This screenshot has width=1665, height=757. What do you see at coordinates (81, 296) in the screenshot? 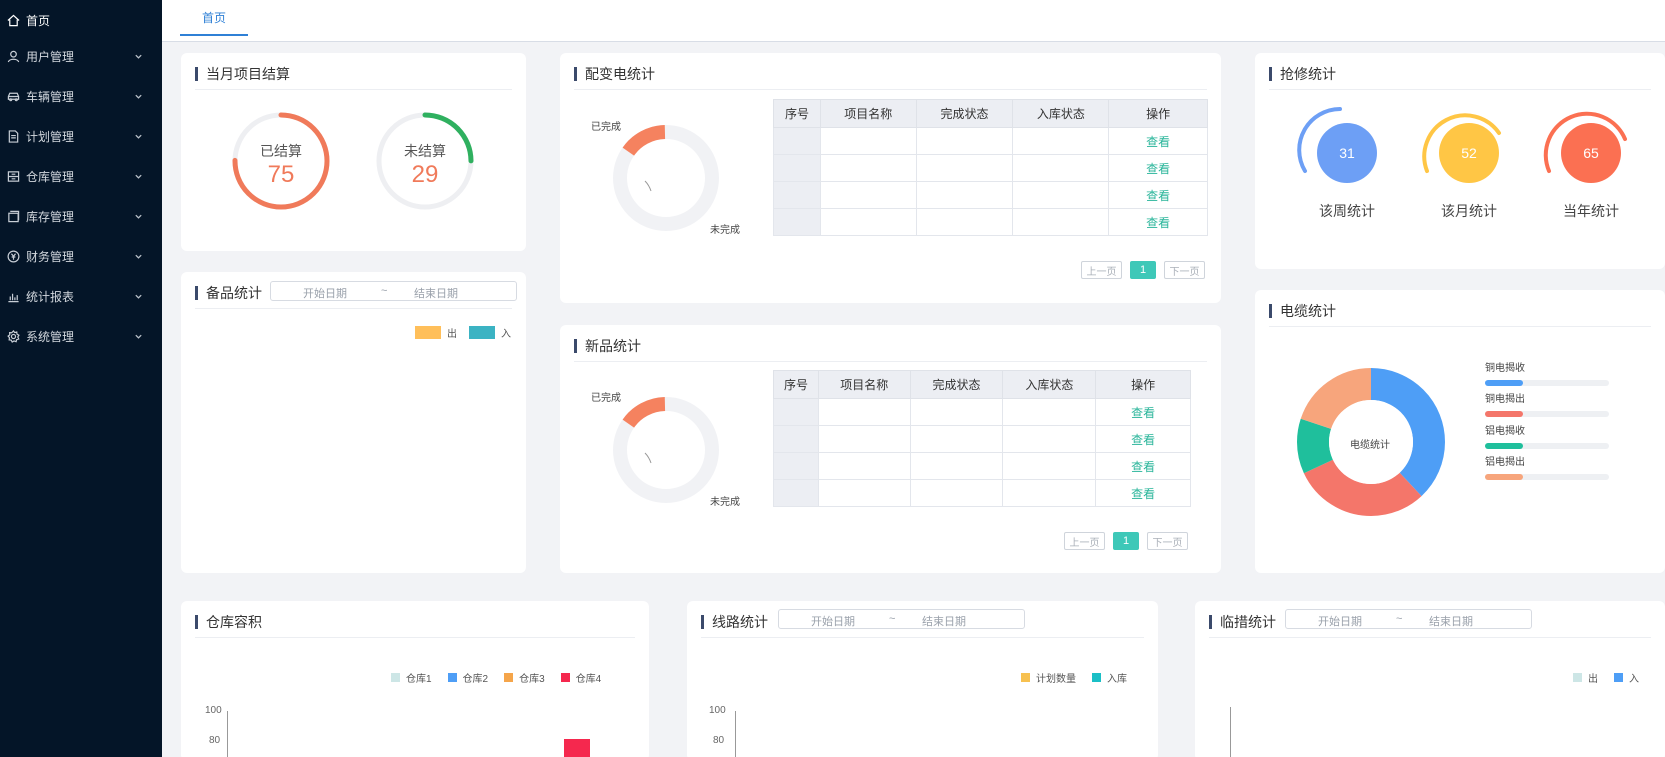
I see `sidebar-item-reports: 统计报表` at bounding box center [81, 296].